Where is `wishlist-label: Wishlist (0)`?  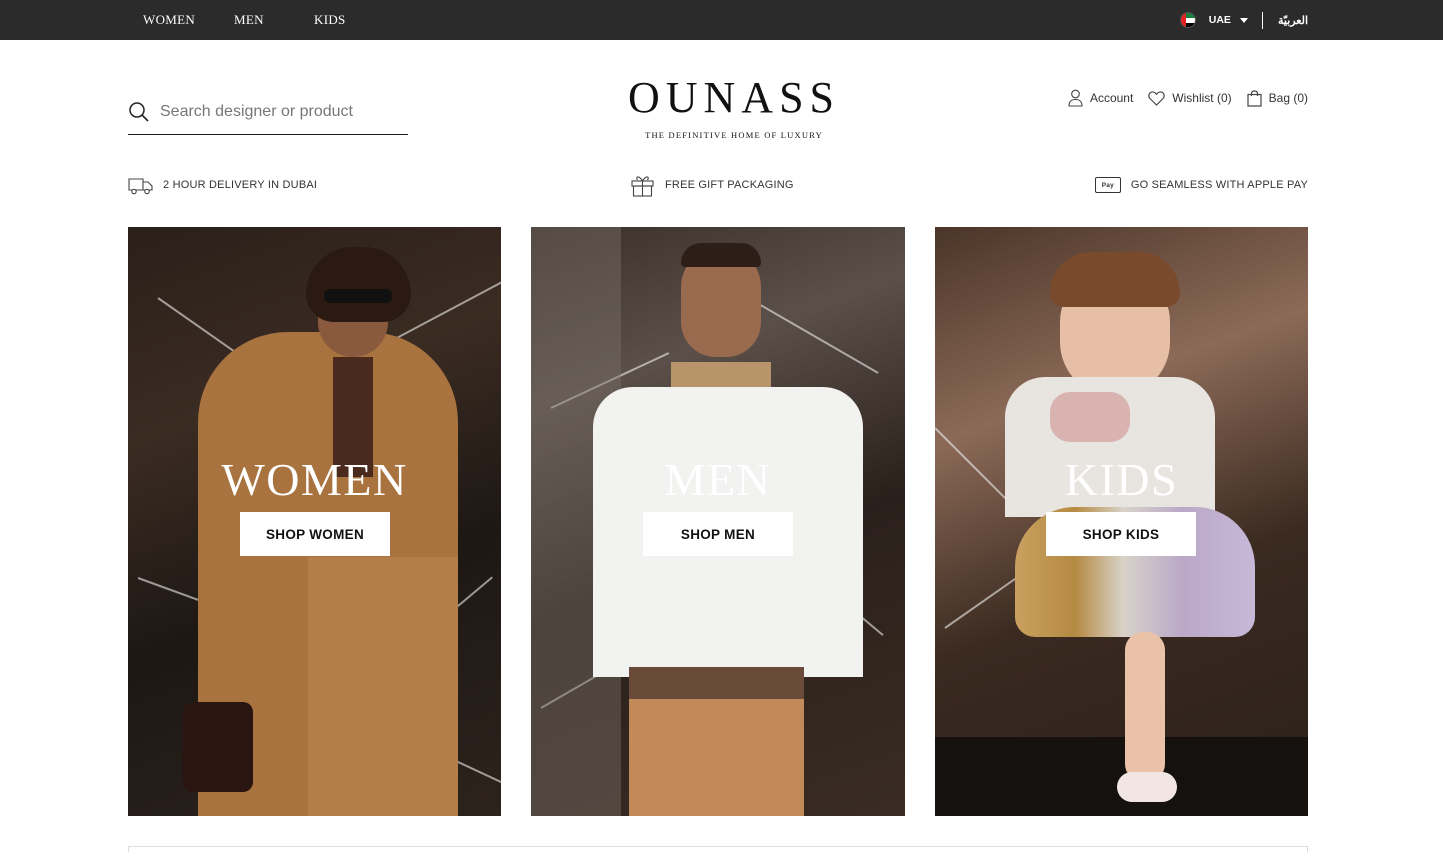 wishlist-label: Wishlist (0) is located at coordinates (1202, 98).